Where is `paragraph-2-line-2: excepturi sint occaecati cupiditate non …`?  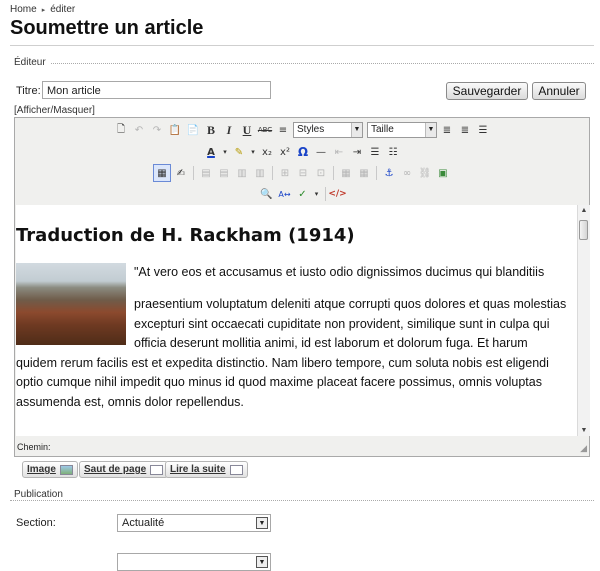 paragraph-2-line-2: excepturi sint occaecati cupiditate non … is located at coordinates (342, 323).